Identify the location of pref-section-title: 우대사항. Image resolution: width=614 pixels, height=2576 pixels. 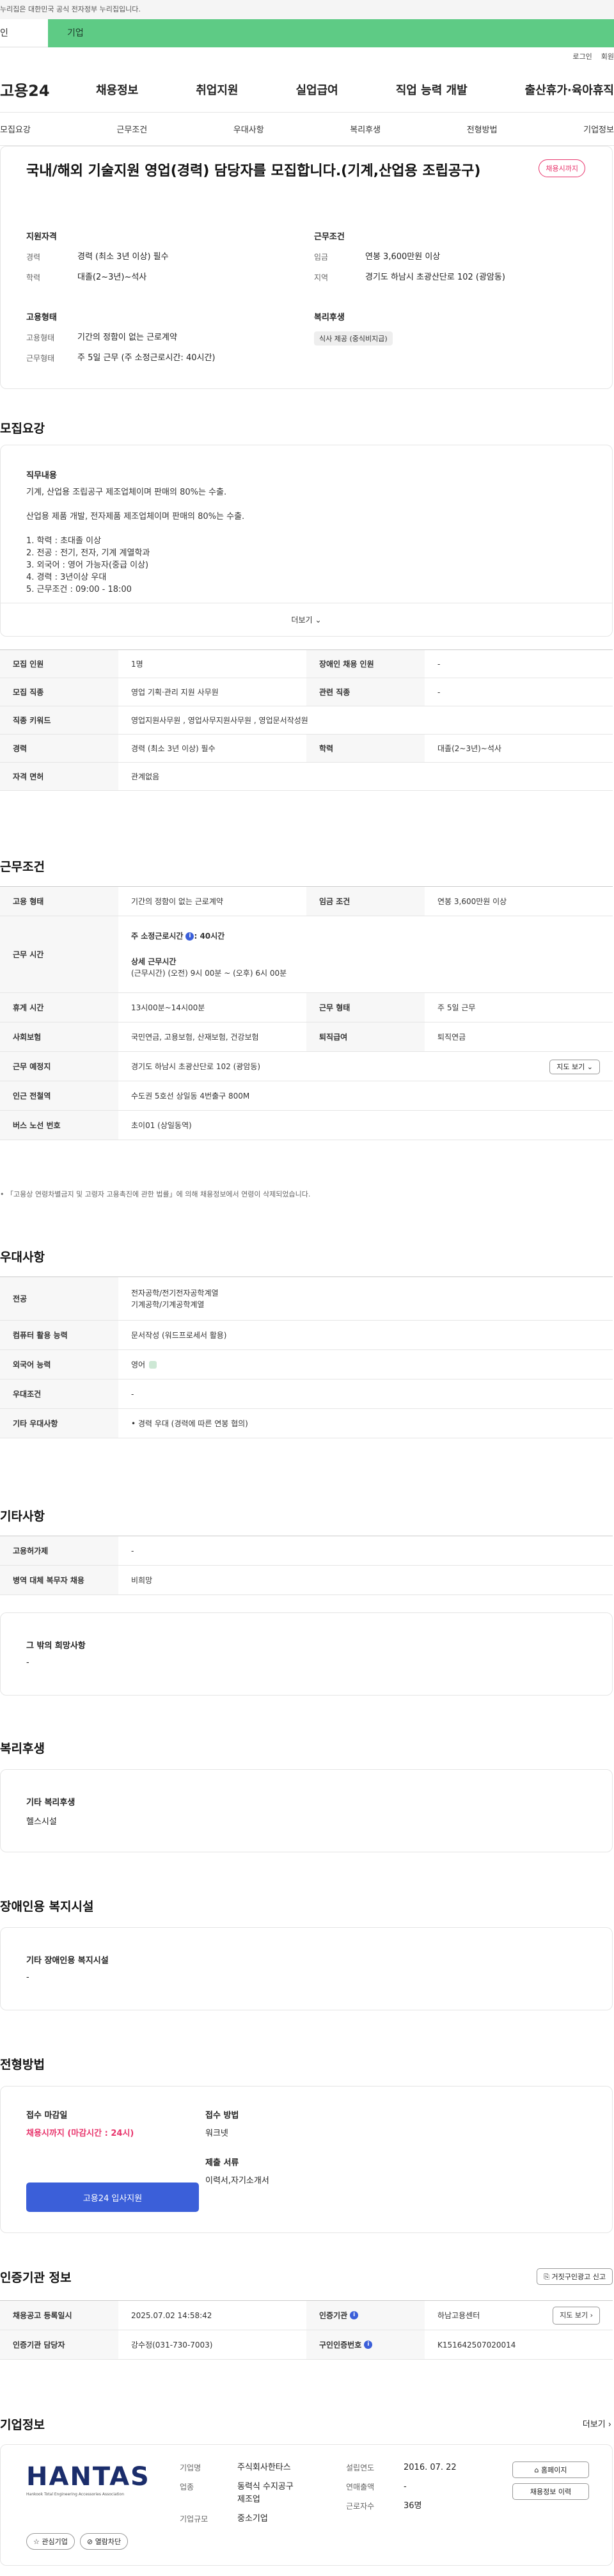
(22, 1257).